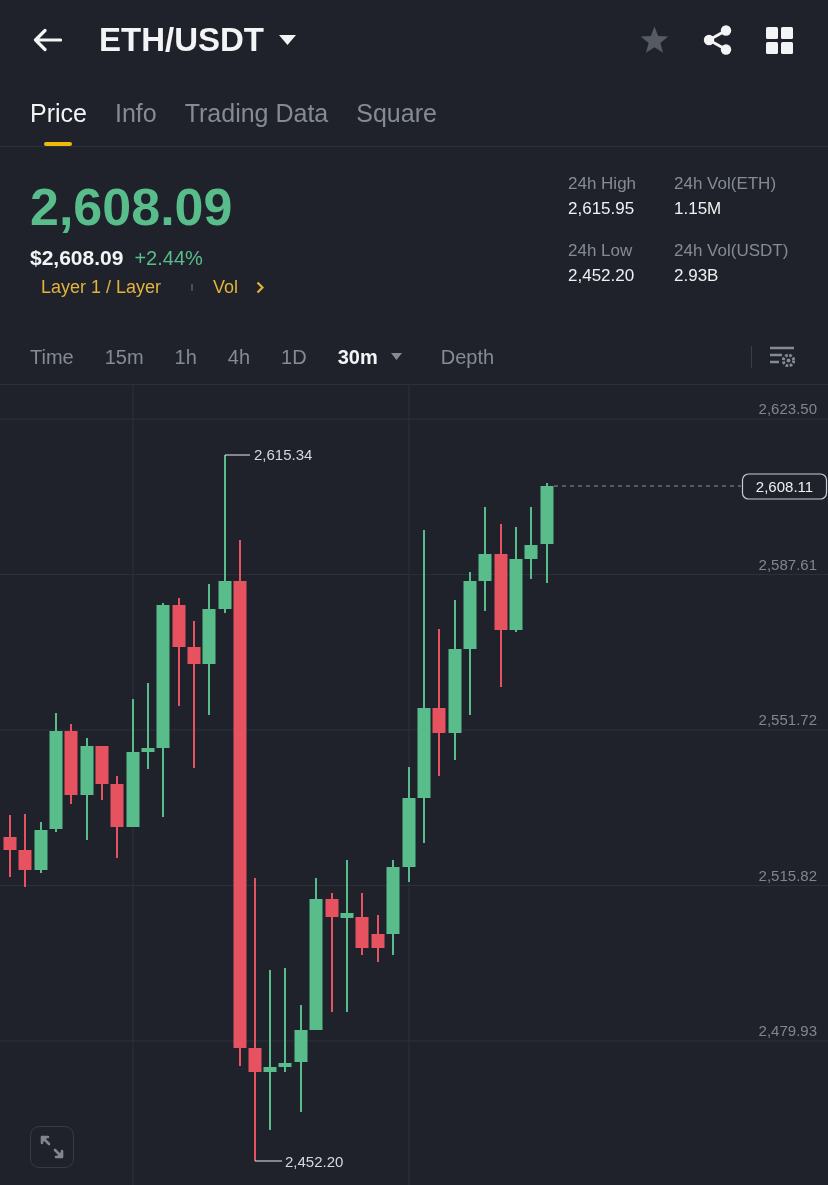 Image resolution: width=828 pixels, height=1185 pixels. What do you see at coordinates (782, 356) in the screenshot?
I see `chart-settings-icon` at bounding box center [782, 356].